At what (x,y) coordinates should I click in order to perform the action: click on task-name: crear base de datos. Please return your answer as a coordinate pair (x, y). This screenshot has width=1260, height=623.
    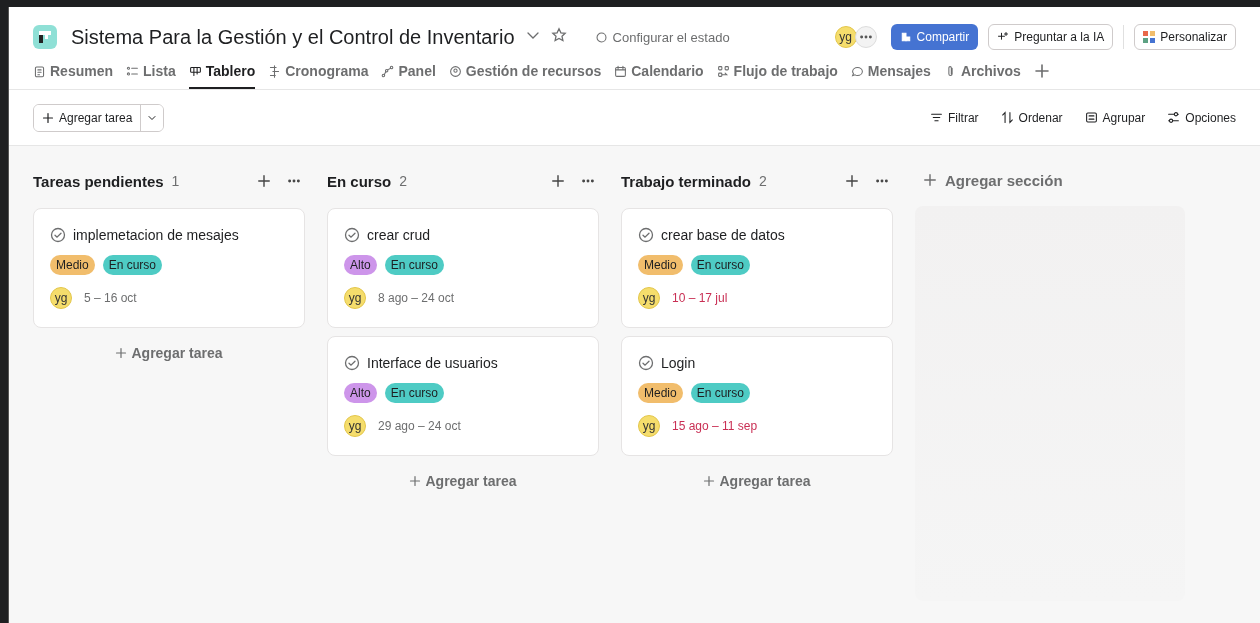
    Looking at the image, I should click on (723, 235).